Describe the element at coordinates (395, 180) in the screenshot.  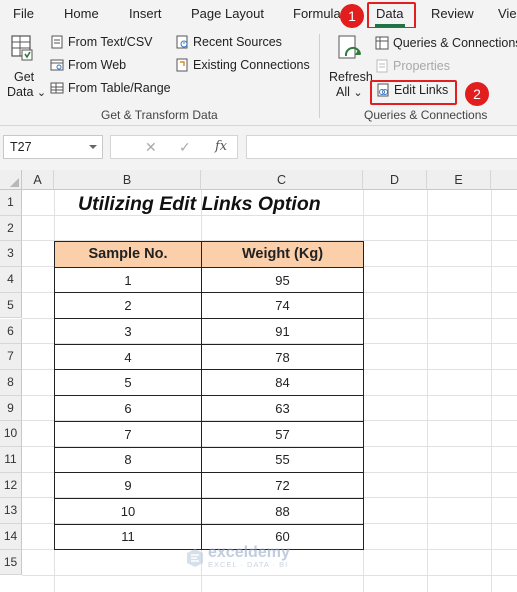
I see `column-header-d: D` at that location.